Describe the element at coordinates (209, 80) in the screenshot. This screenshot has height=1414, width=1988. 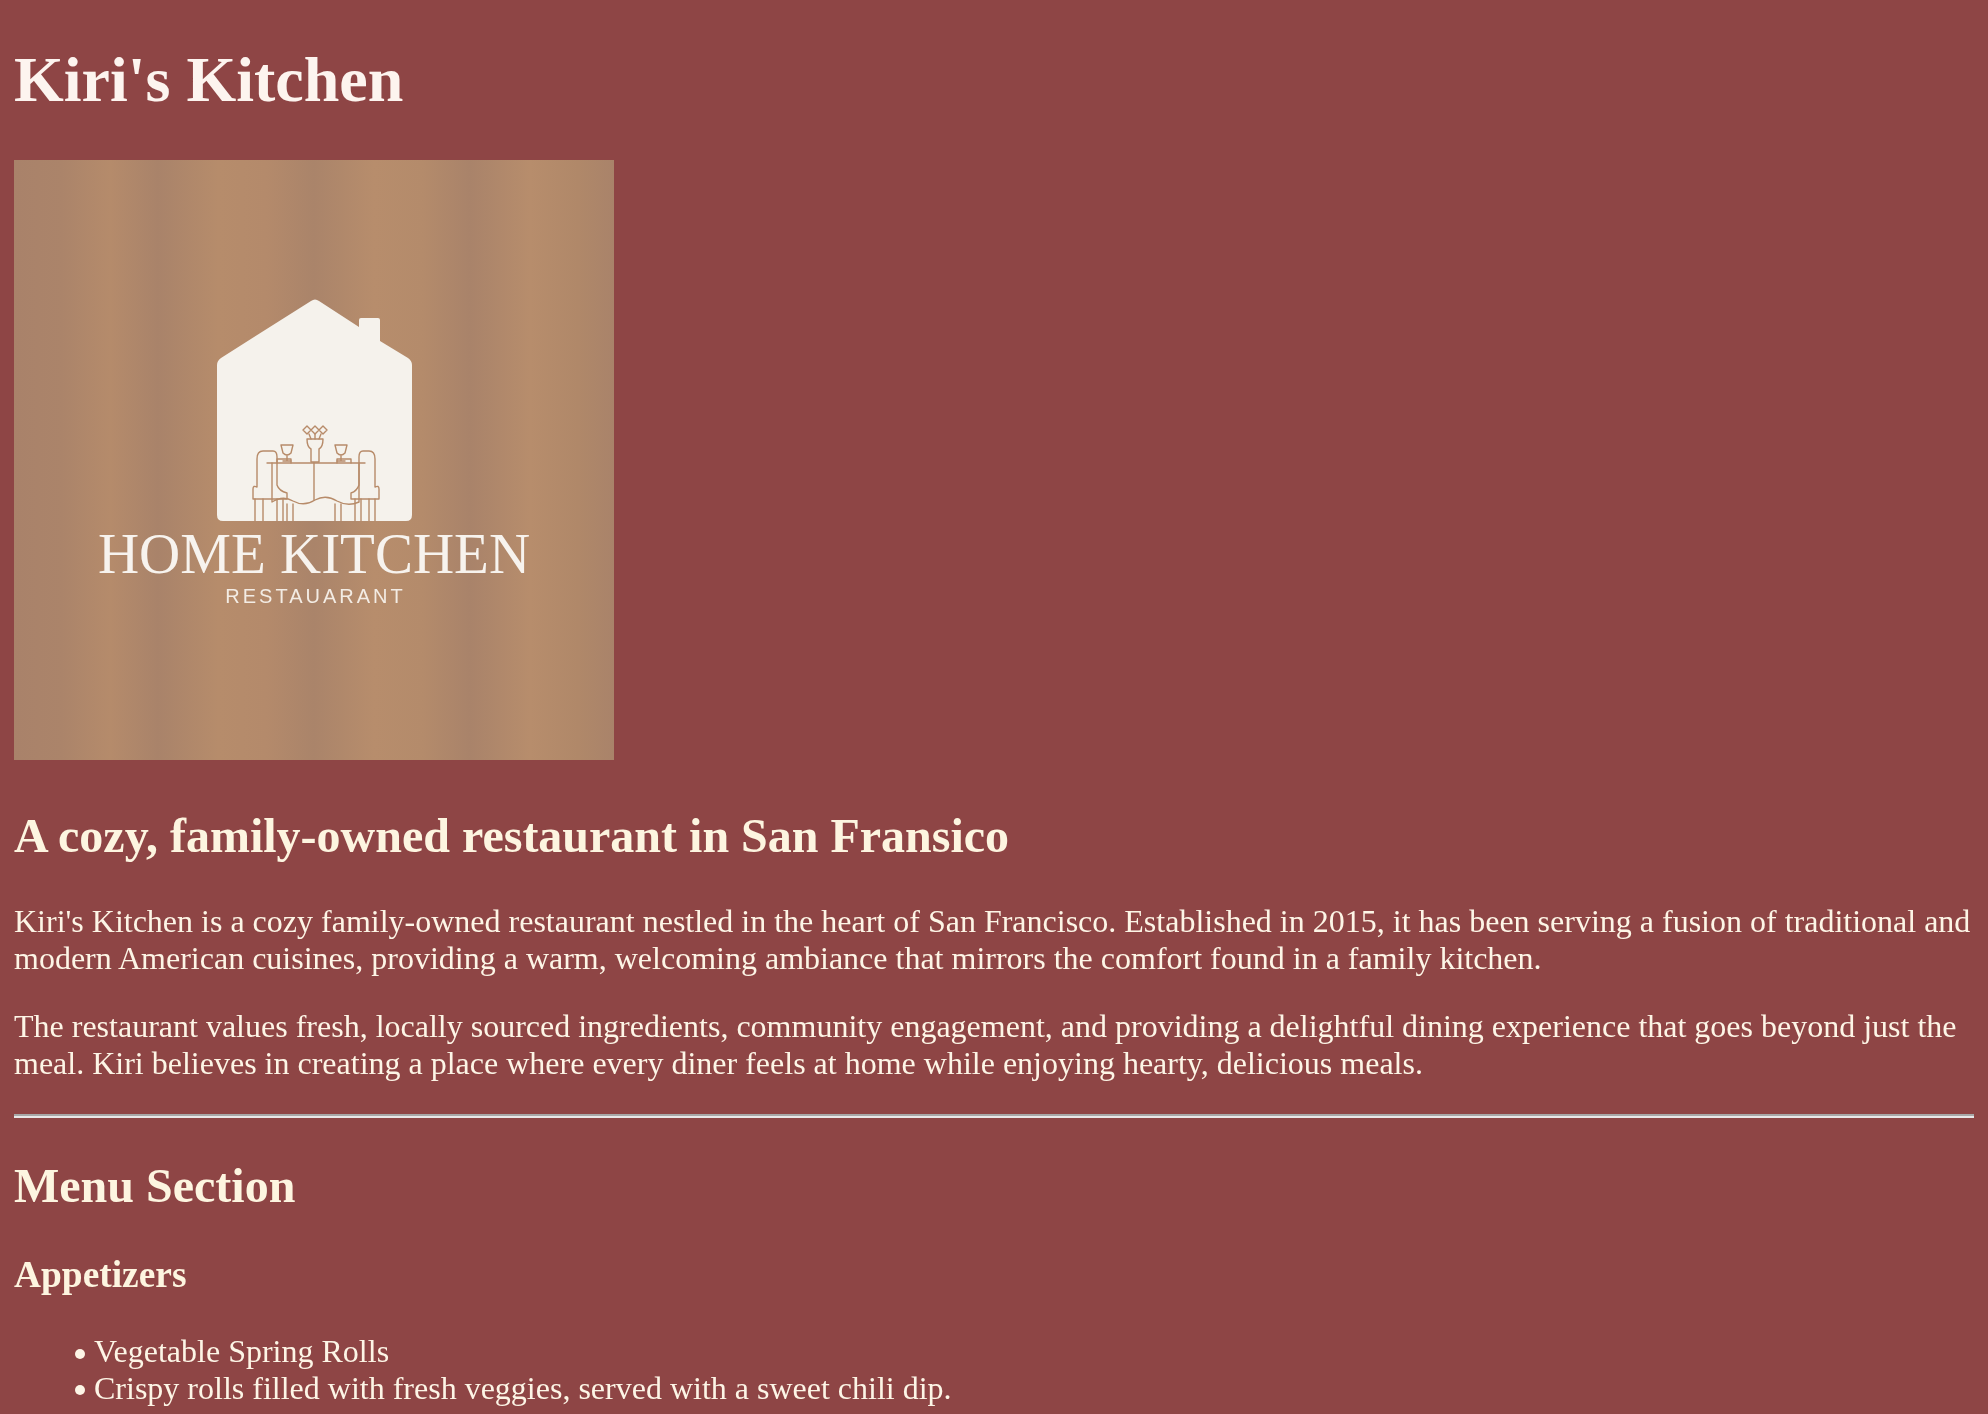
I see `page-title: Kiri's Kitchen` at that location.